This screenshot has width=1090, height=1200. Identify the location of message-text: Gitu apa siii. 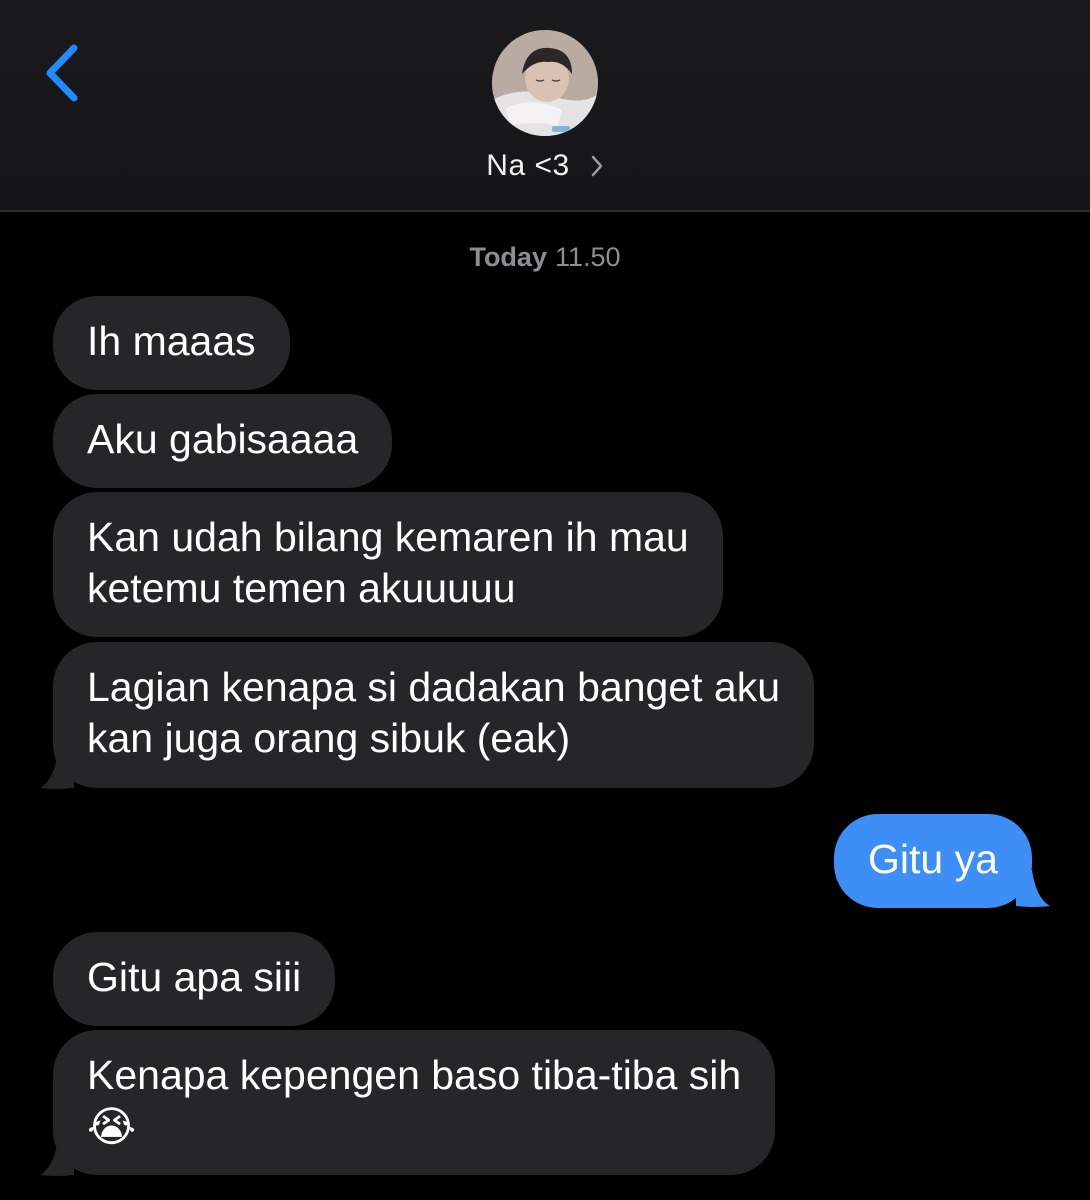
(194, 977).